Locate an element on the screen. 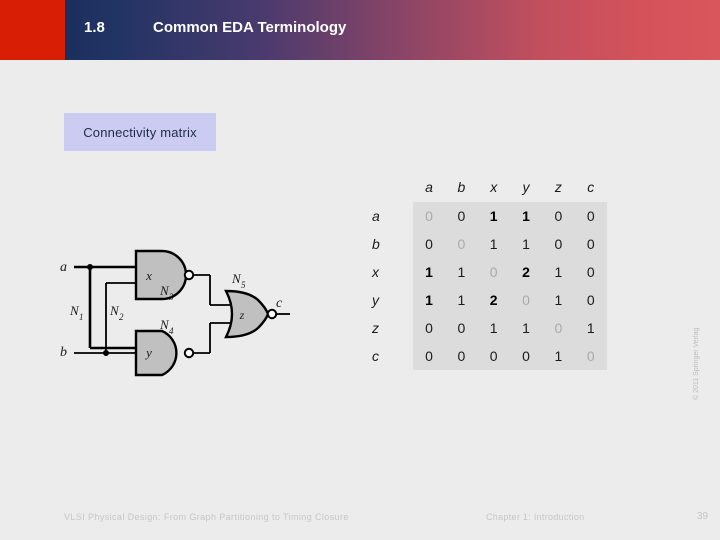  table-row: b001100 is located at coordinates (484, 244).